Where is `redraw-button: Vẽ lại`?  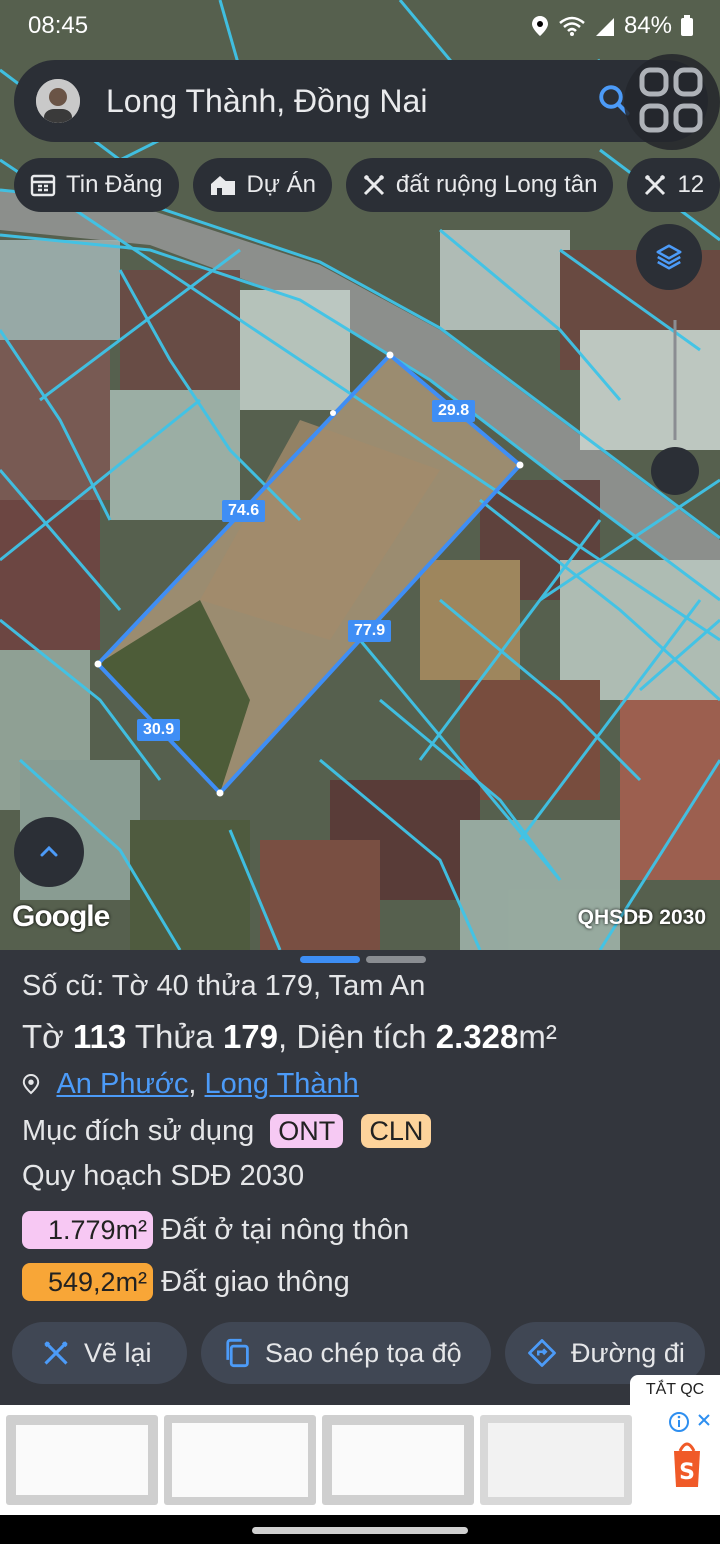
redraw-button: Vẽ lại is located at coordinates (99, 1353).